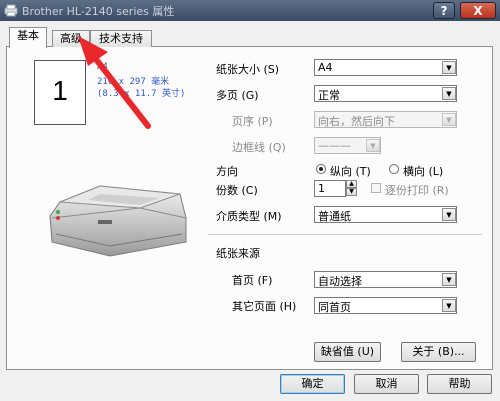 Image resolution: width=500 pixels, height=401 pixels. I want to click on other-pages-label: 其它页面 (H), so click(264, 306).